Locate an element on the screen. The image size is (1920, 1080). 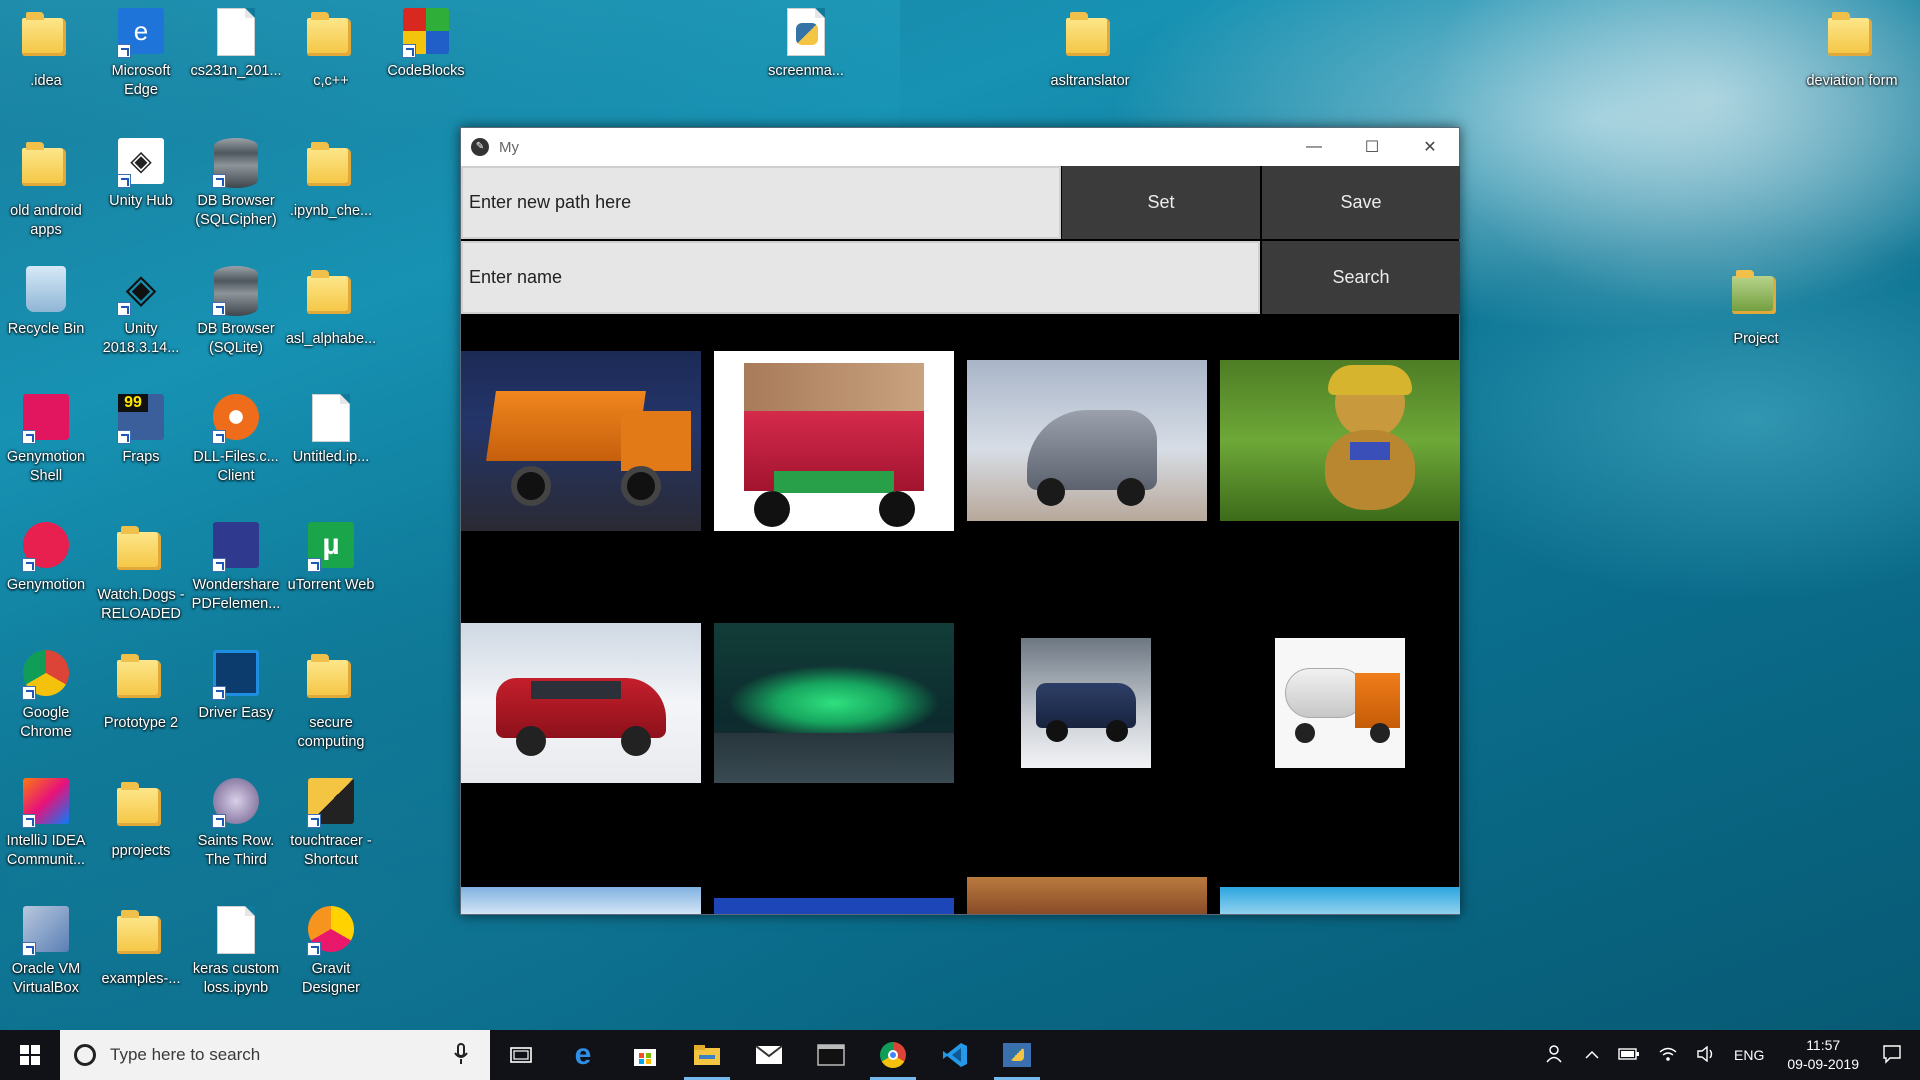
desktop-icon-gravit-designer: Gravit Designer is located at coordinates (331, 952).